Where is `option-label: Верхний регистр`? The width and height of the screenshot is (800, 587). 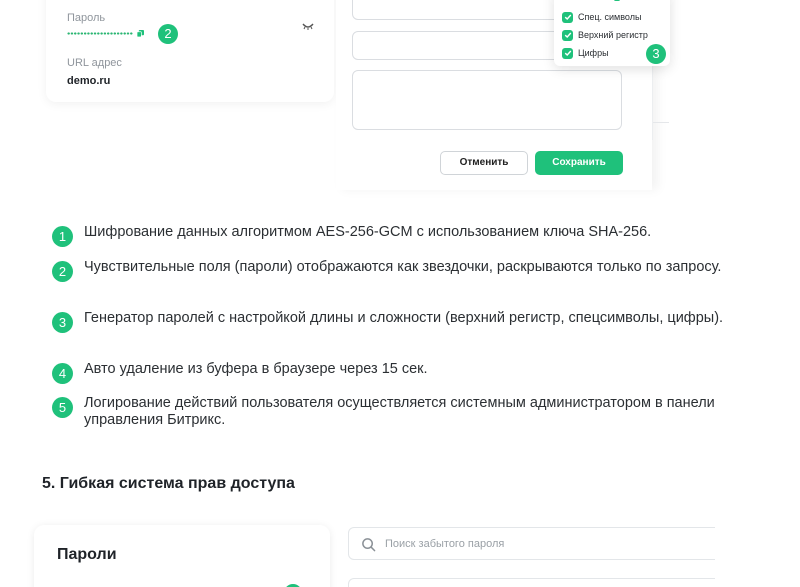 option-label: Верхний регистр is located at coordinates (613, 35).